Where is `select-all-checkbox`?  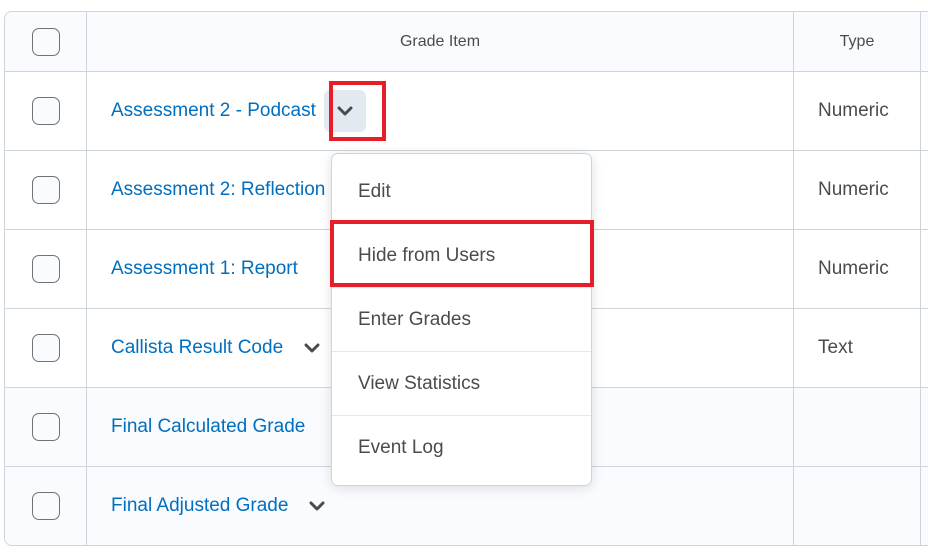
select-all-checkbox is located at coordinates (45, 41).